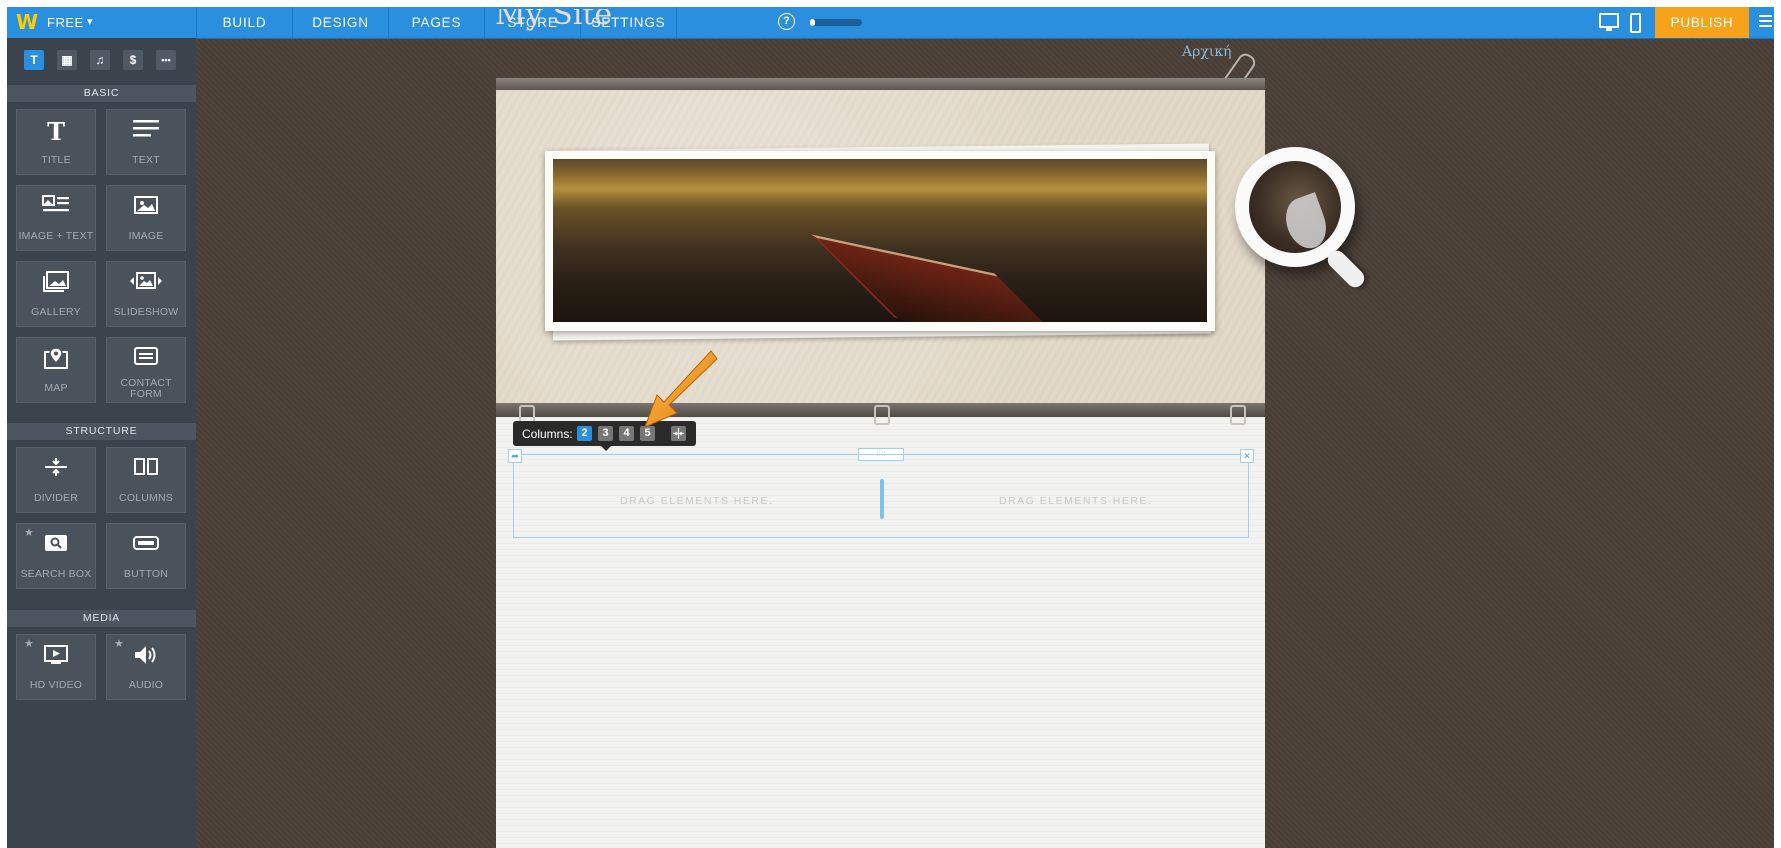  I want to click on columns-icon, so click(146, 470).